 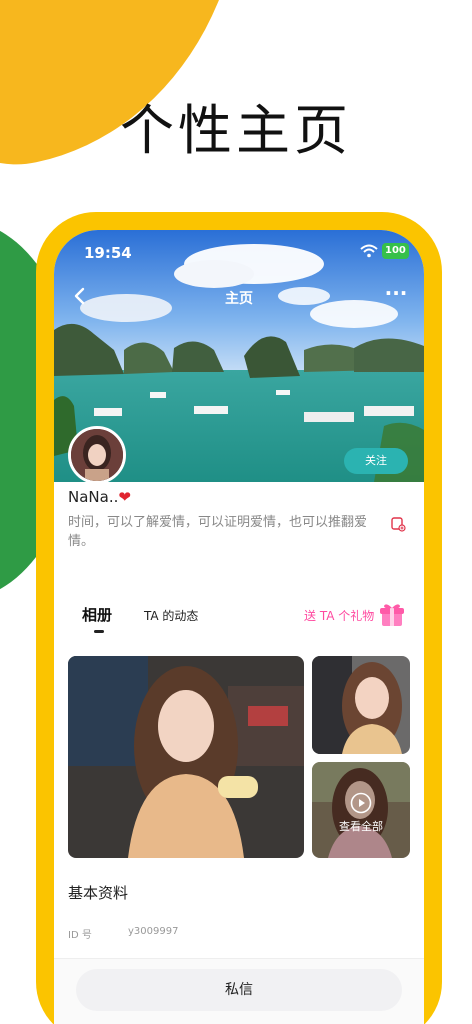 I want to click on album-photo-main, so click(x=186, y=757).